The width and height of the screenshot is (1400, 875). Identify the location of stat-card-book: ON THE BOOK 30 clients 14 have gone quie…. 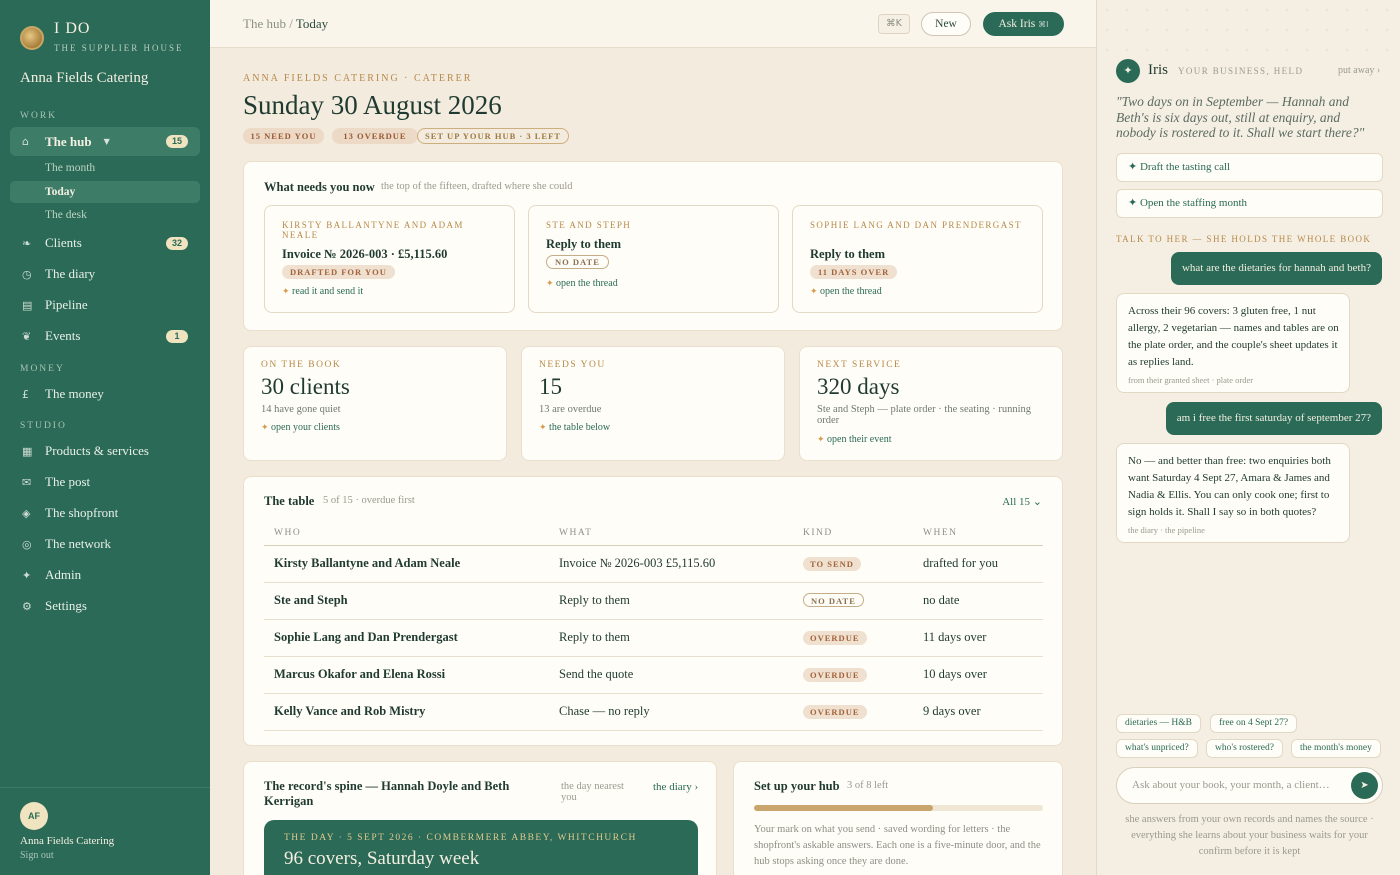
(375, 403).